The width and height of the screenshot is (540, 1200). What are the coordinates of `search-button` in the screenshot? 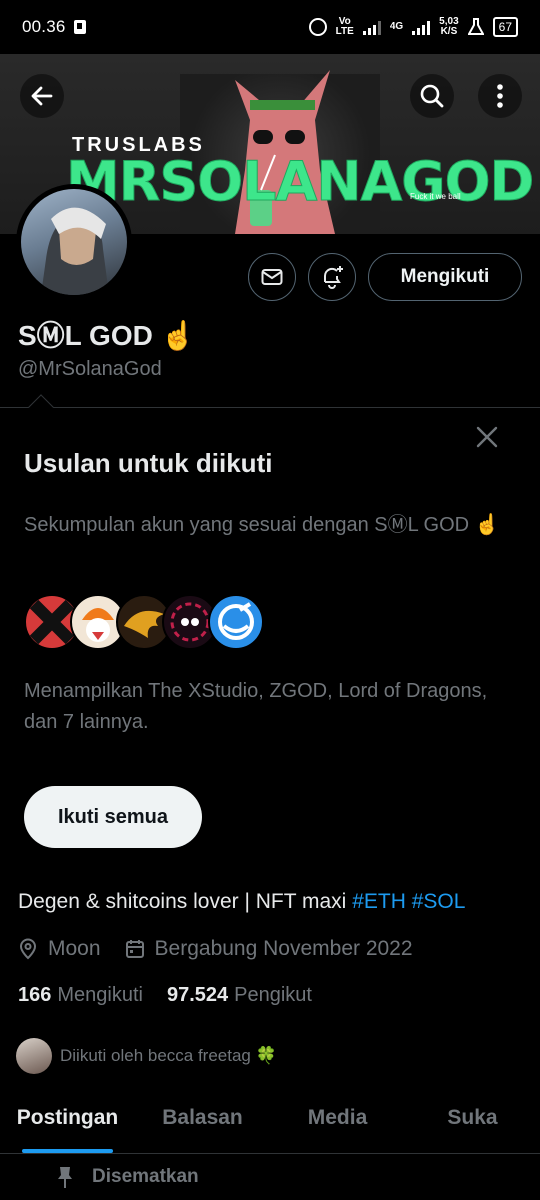 It's located at (432, 96).